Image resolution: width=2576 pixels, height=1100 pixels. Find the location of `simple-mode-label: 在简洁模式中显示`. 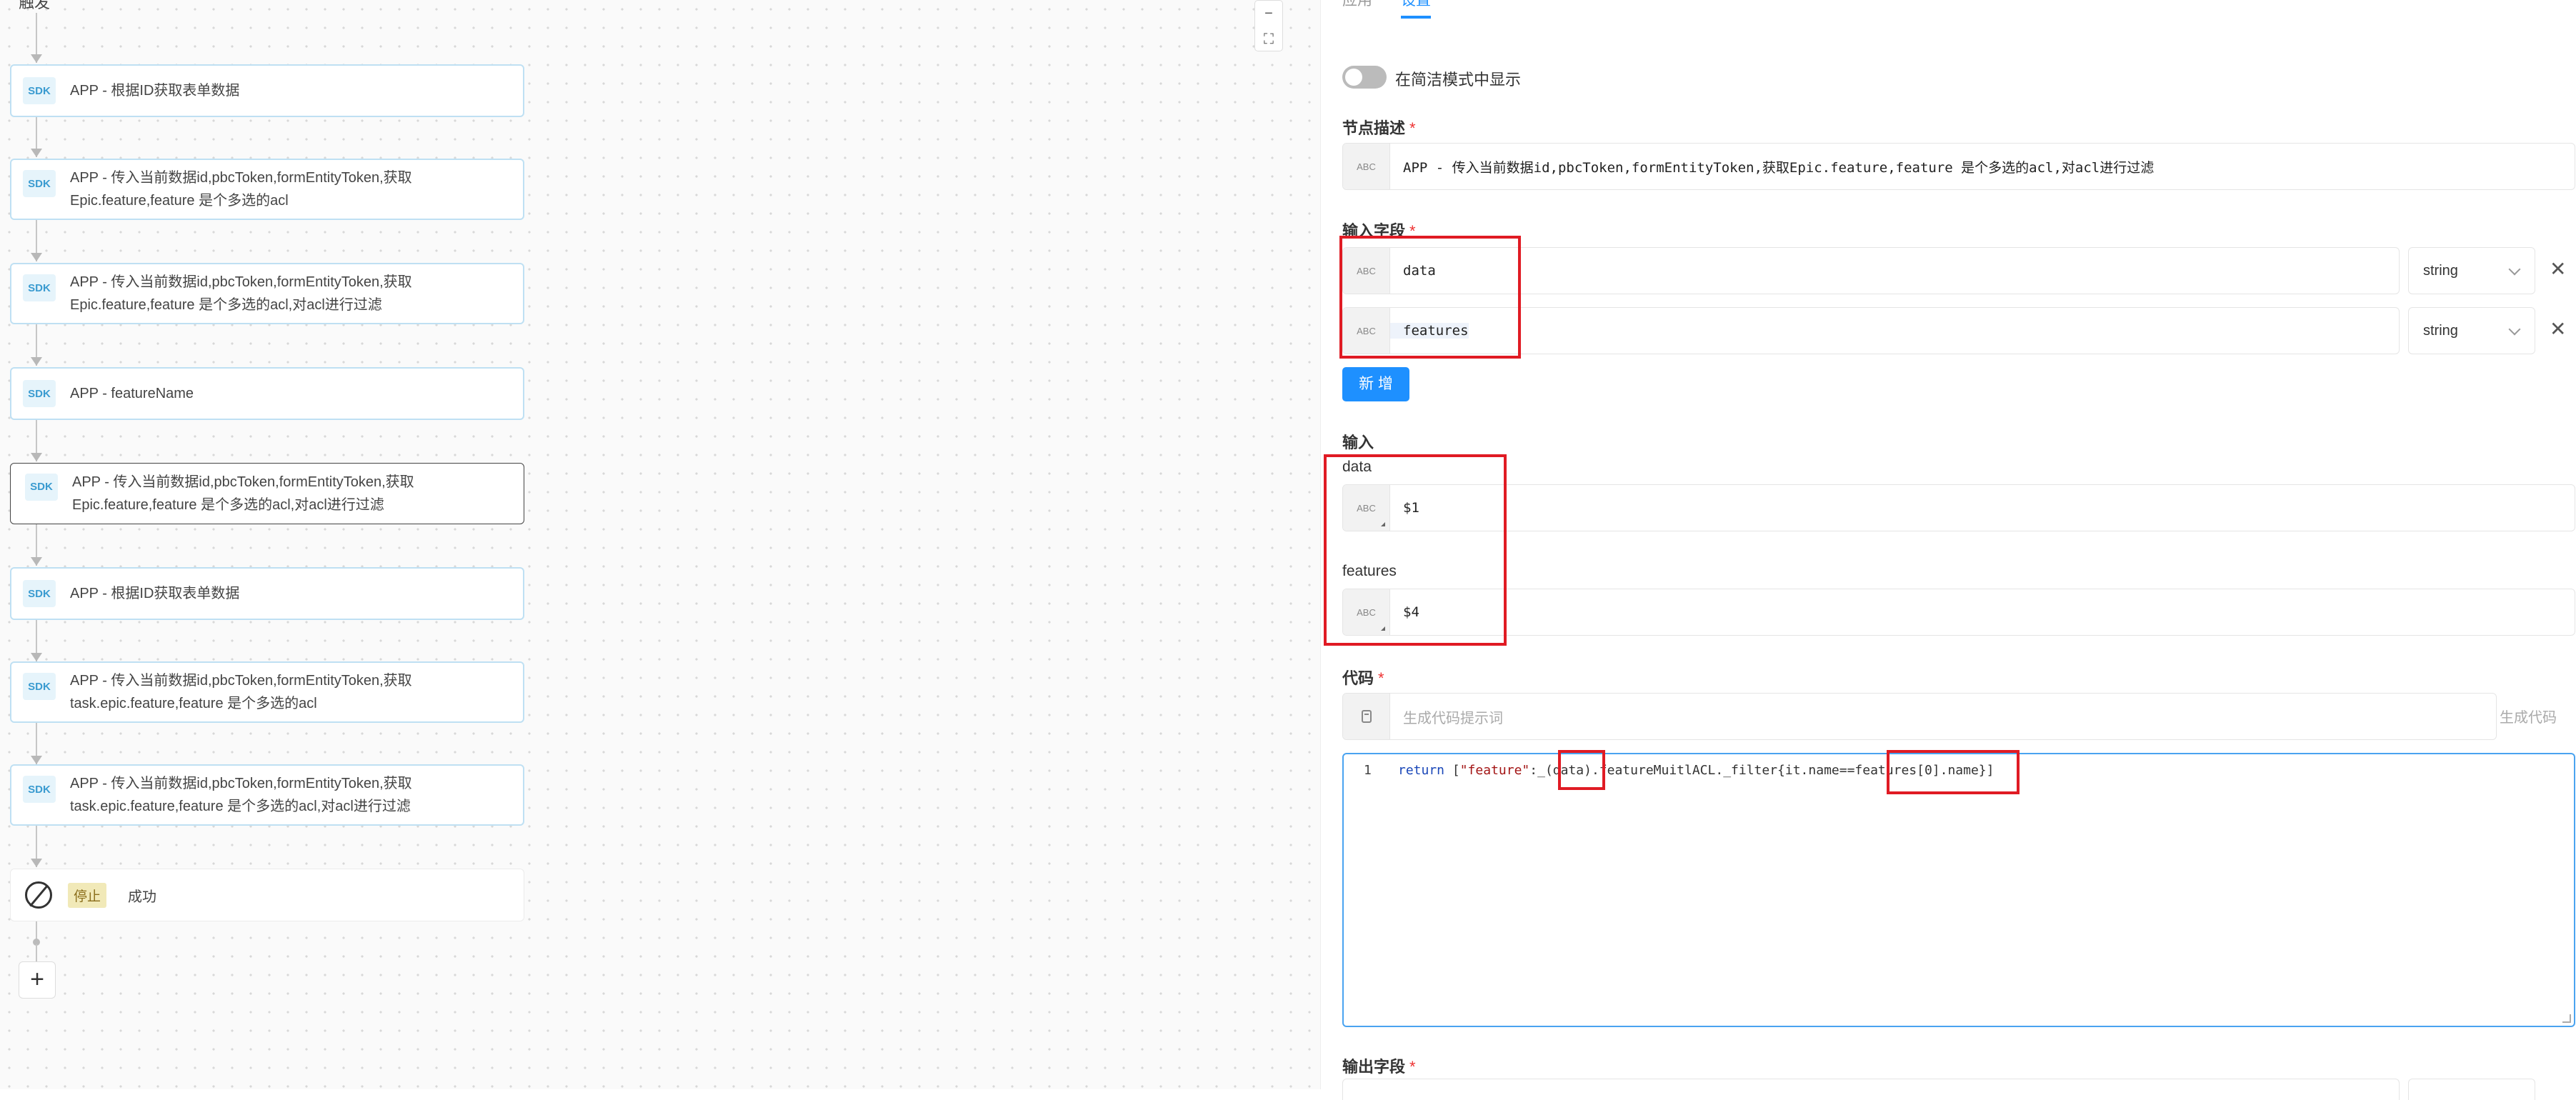

simple-mode-label: 在简洁模式中显示 is located at coordinates (1458, 80).